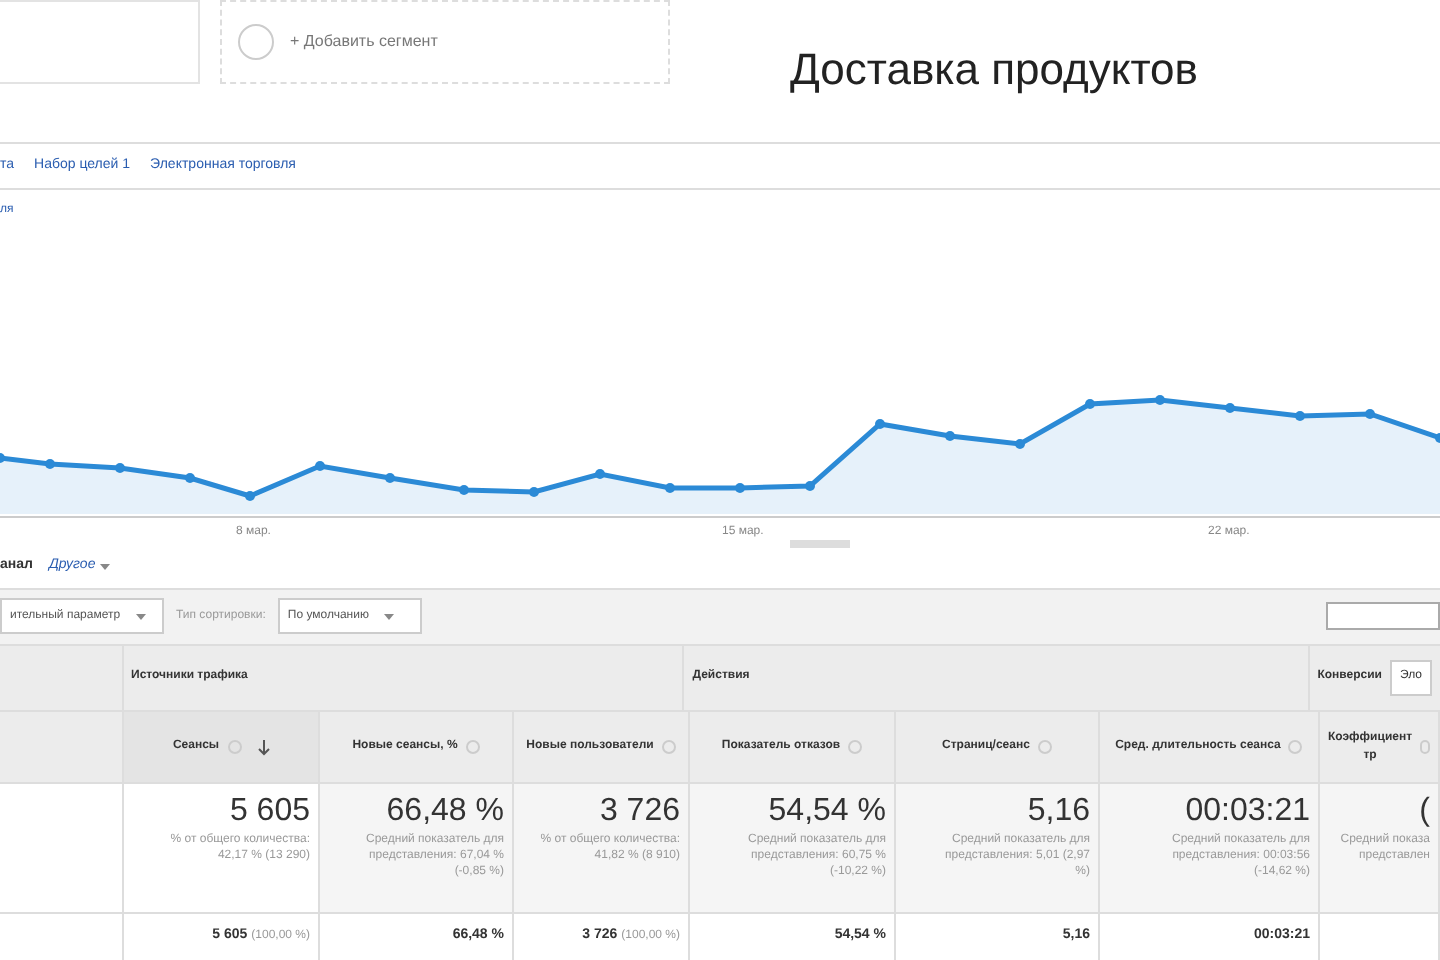  What do you see at coordinates (269, 811) in the screenshot?
I see `summary-value: 5 605` at bounding box center [269, 811].